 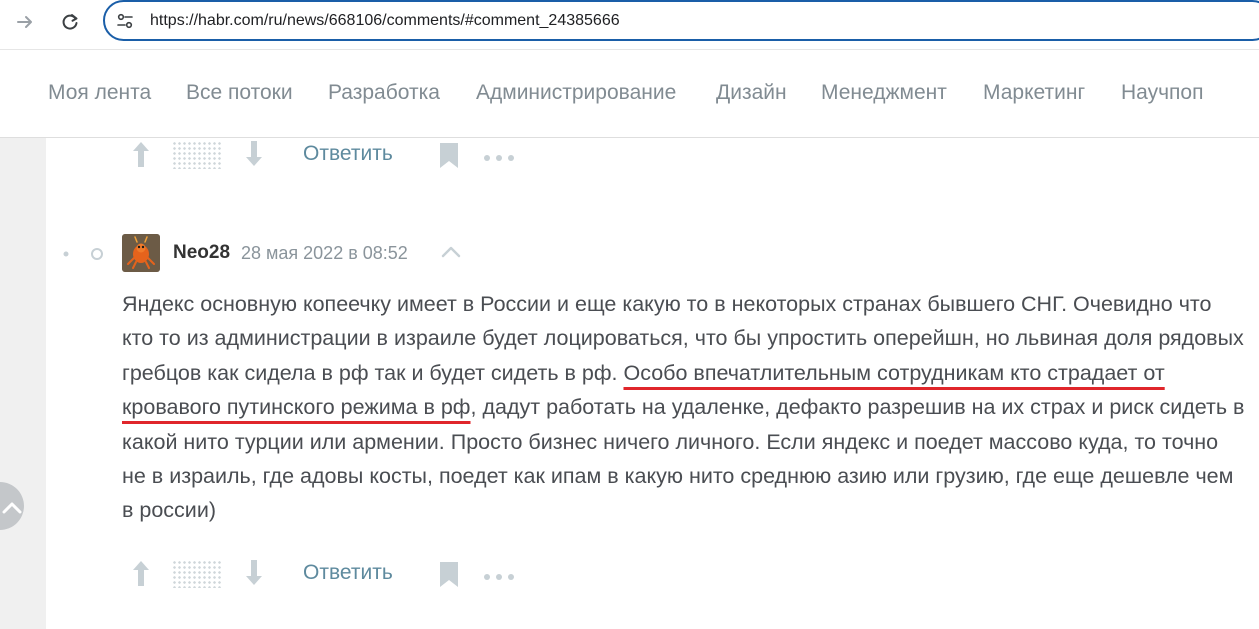 I want to click on forward-arrow-icon, so click(x=25, y=22).